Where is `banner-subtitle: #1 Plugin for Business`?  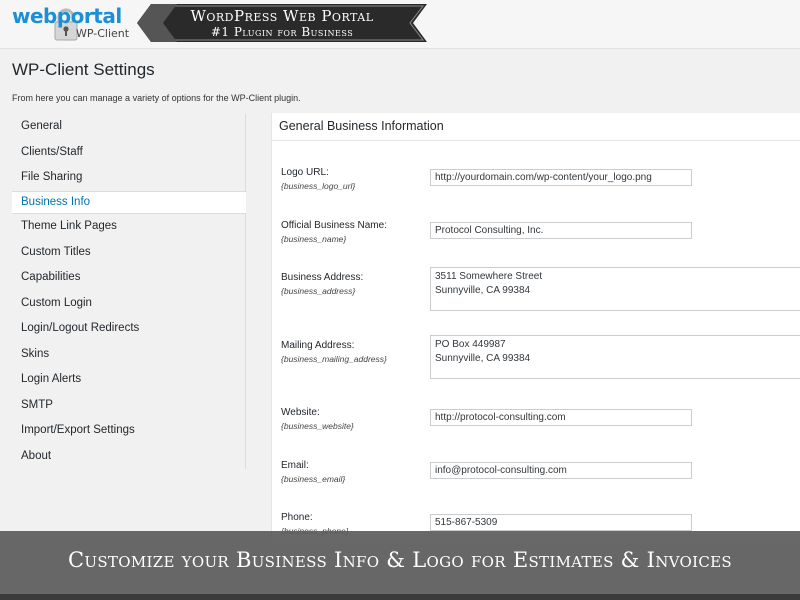 banner-subtitle: #1 Plugin for Business is located at coordinates (282, 32).